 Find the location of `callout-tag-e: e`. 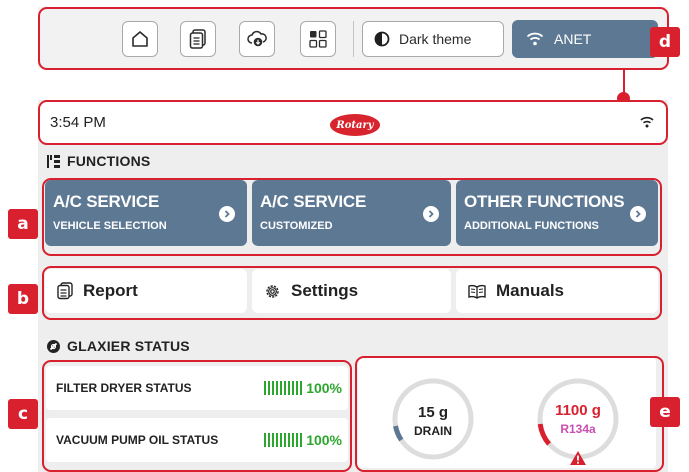

callout-tag-e: e is located at coordinates (665, 412).